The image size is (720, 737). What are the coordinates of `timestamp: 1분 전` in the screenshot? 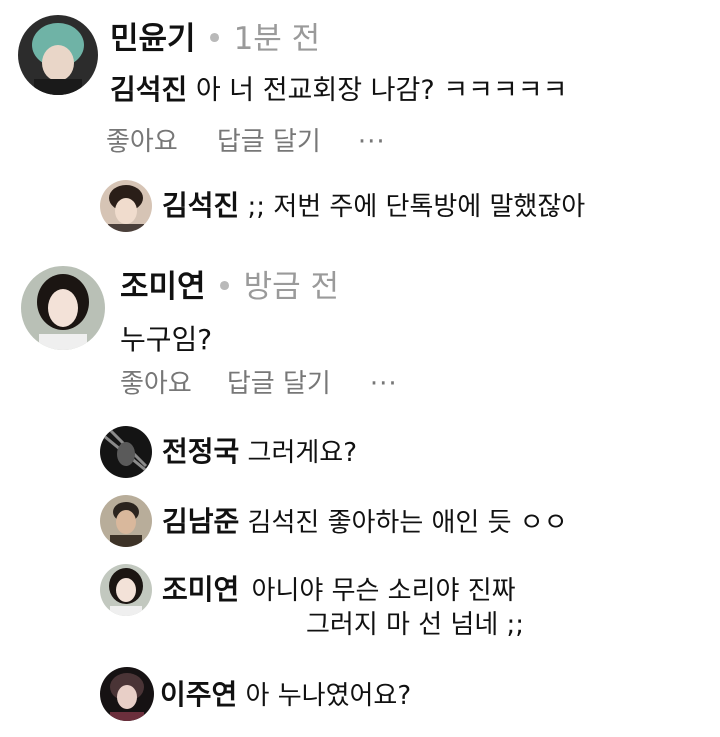 It's located at (277, 39).